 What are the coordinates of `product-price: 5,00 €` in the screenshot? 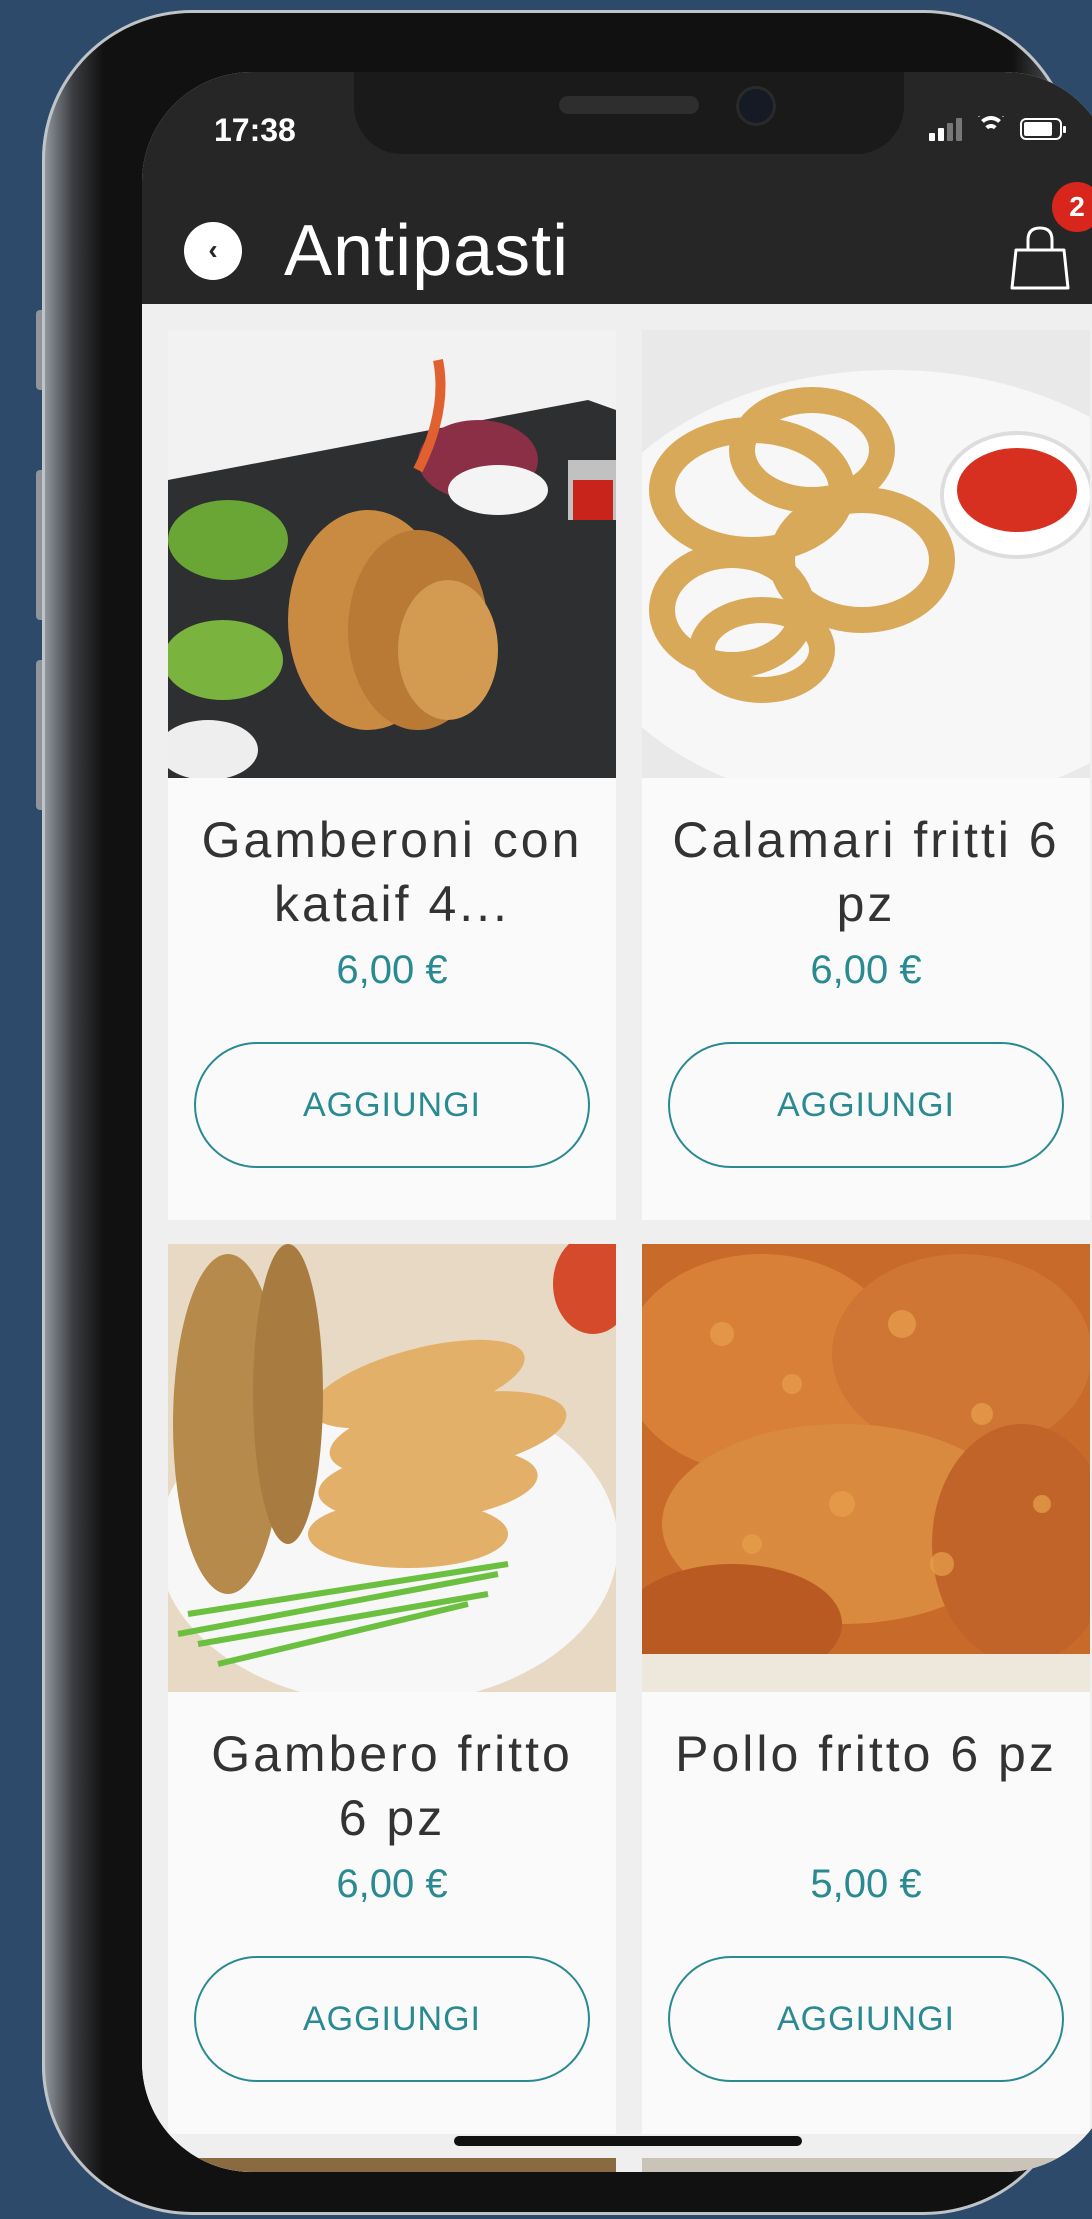 It's located at (866, 1884).